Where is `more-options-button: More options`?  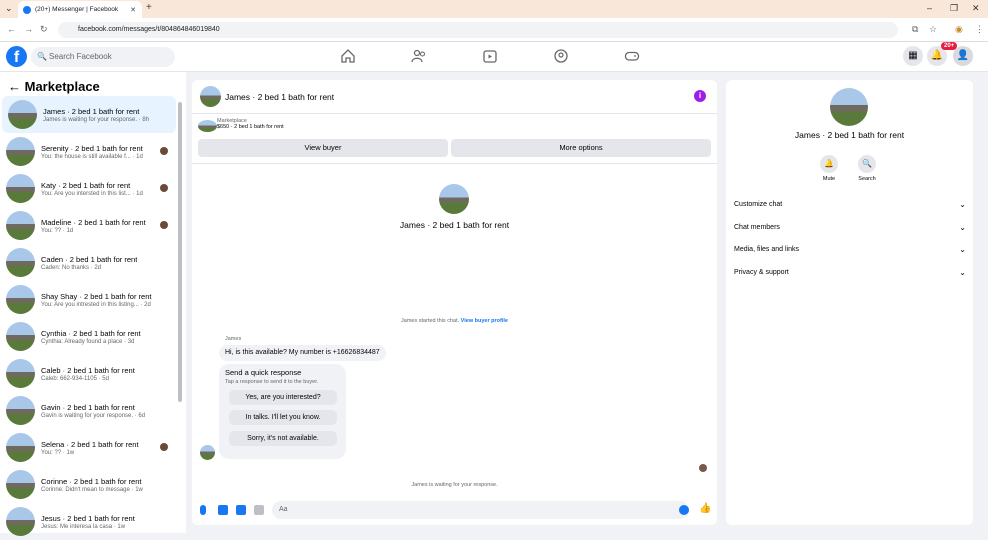 more-options-button: More options is located at coordinates (581, 148).